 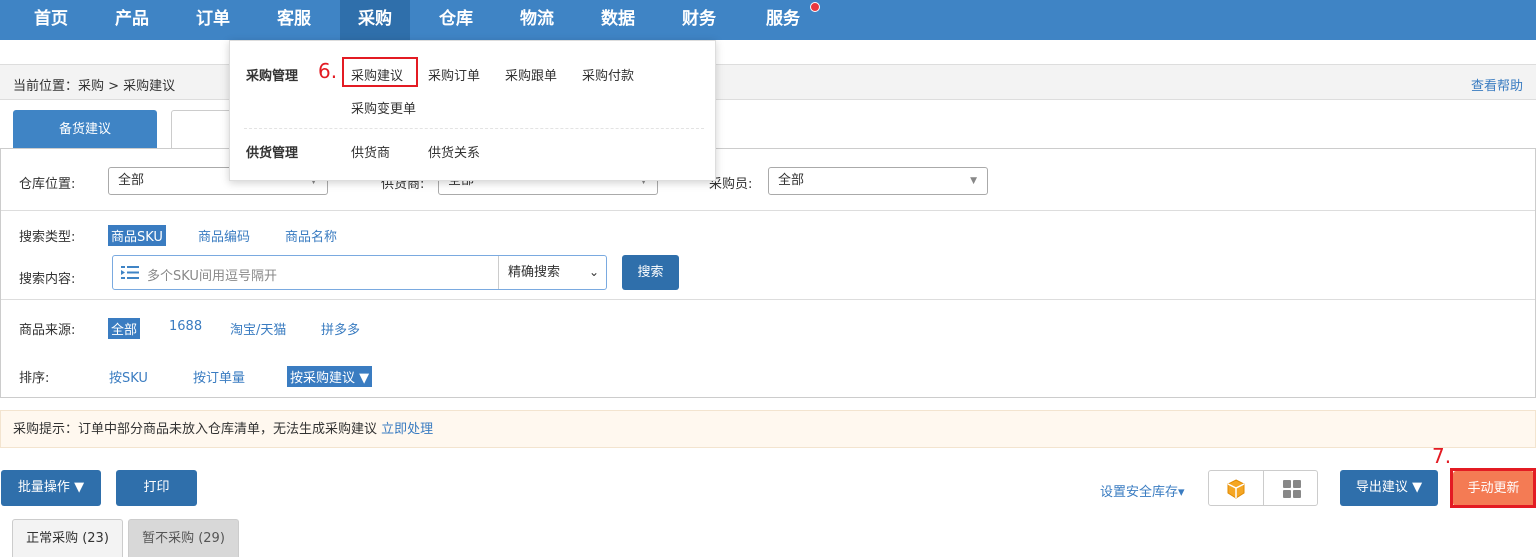 I want to click on warehouse-label: 仓库位置:, so click(x=47, y=184).